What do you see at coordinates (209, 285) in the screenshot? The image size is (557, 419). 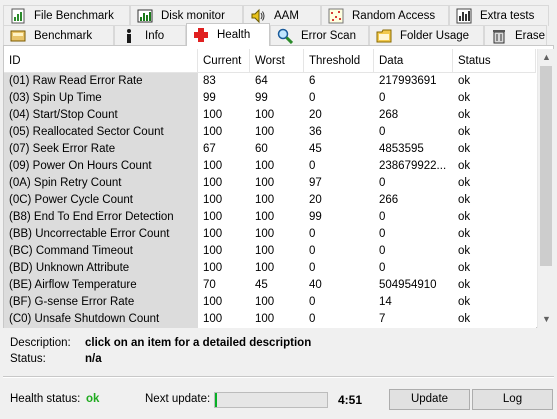 I see `cell-current: 70` at bounding box center [209, 285].